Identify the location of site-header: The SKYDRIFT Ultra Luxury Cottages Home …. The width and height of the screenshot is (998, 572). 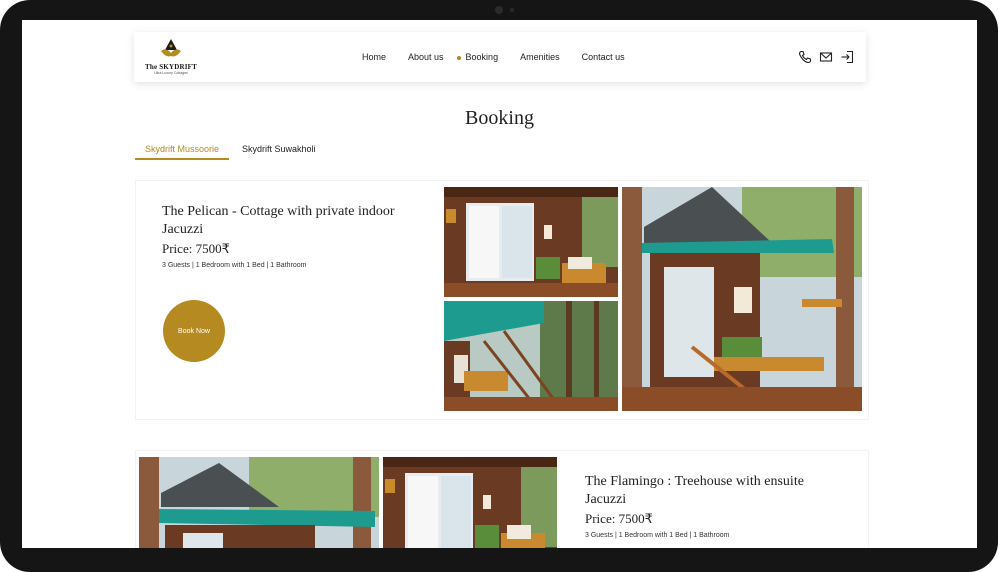
(500, 57).